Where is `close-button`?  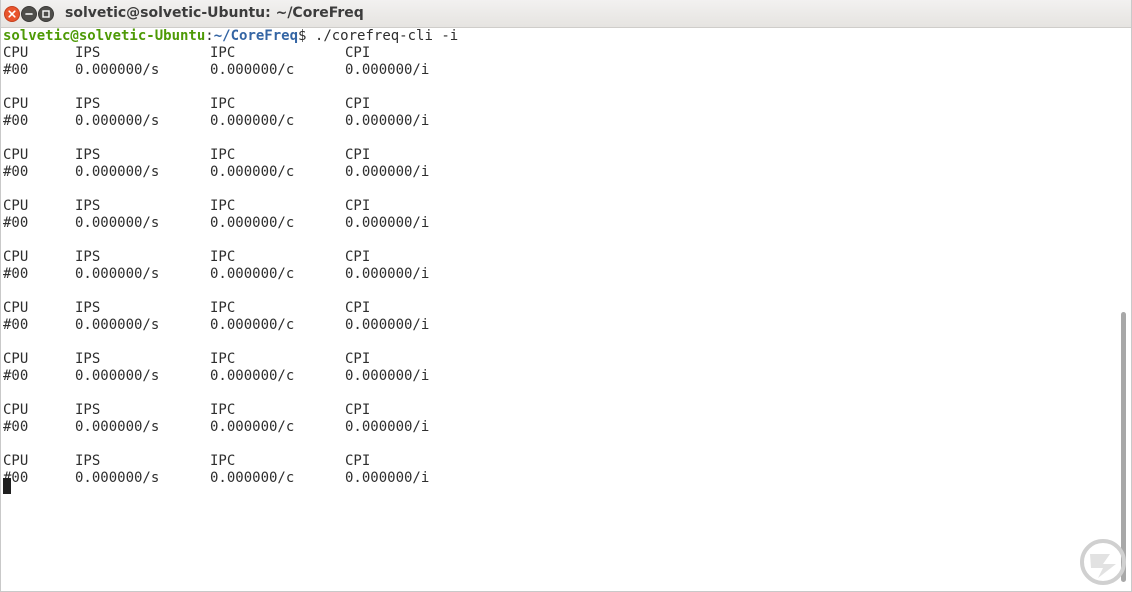 close-button is located at coordinates (12, 14).